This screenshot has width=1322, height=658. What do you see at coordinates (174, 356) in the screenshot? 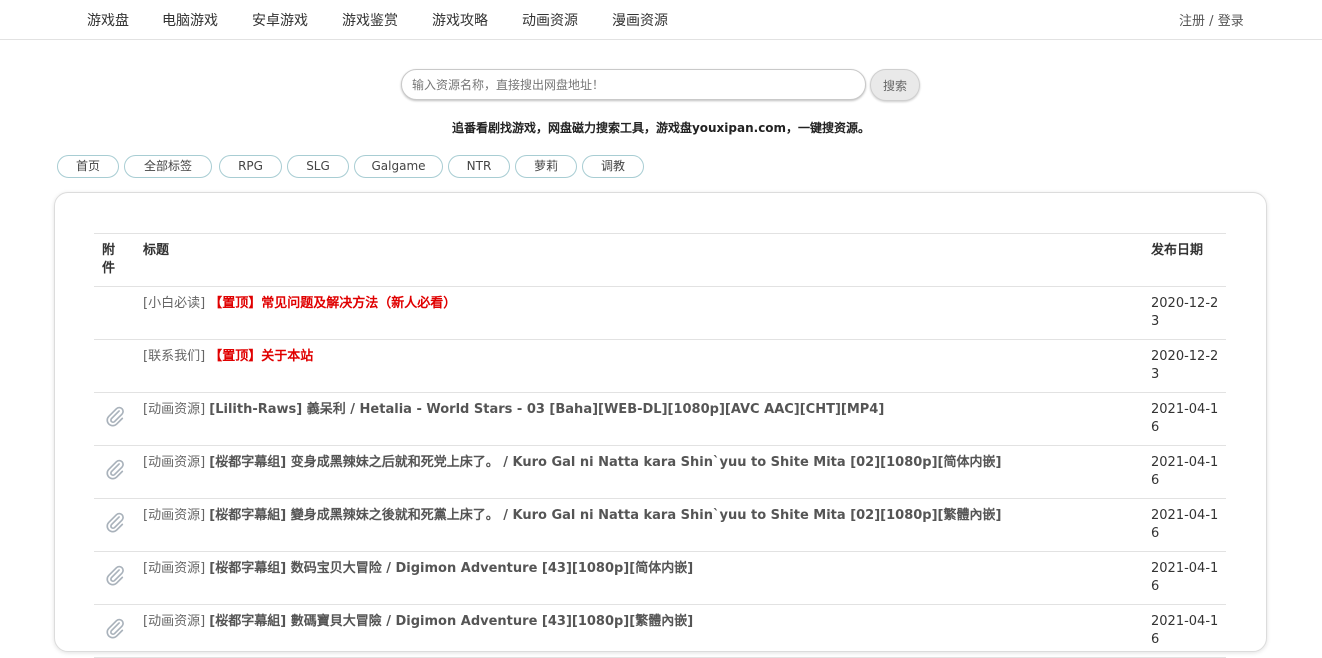
I see `row-category: [联系我们]` at bounding box center [174, 356].